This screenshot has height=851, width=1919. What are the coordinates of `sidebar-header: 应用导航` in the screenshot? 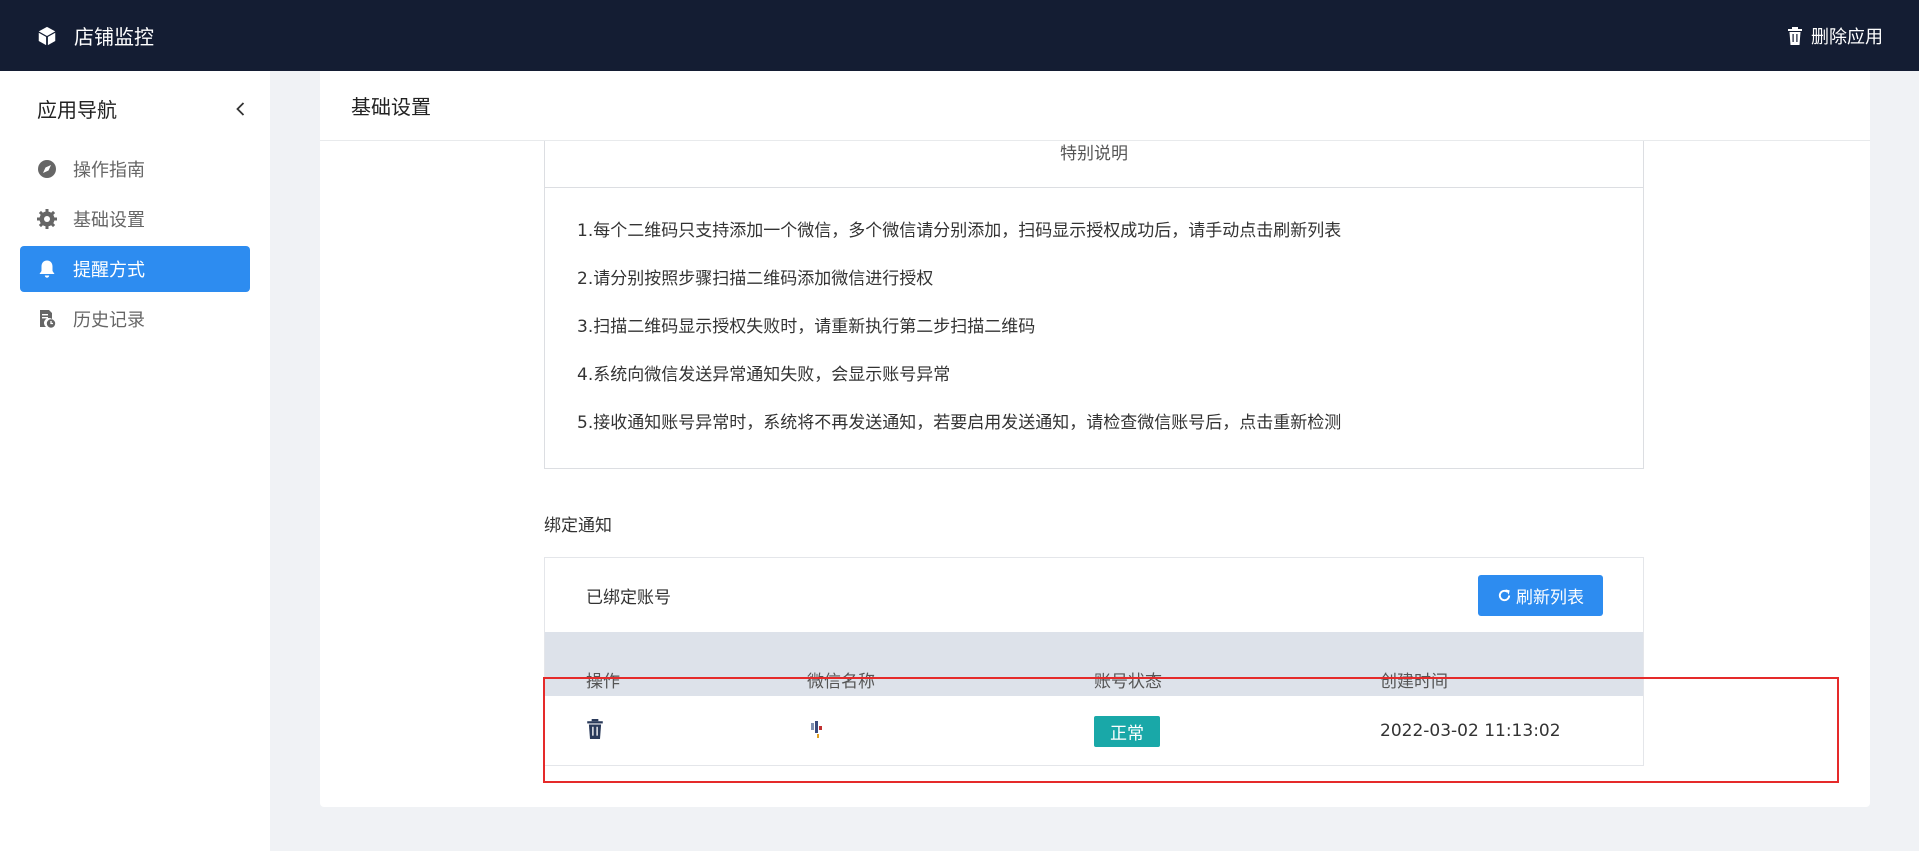 It's located at (135, 108).